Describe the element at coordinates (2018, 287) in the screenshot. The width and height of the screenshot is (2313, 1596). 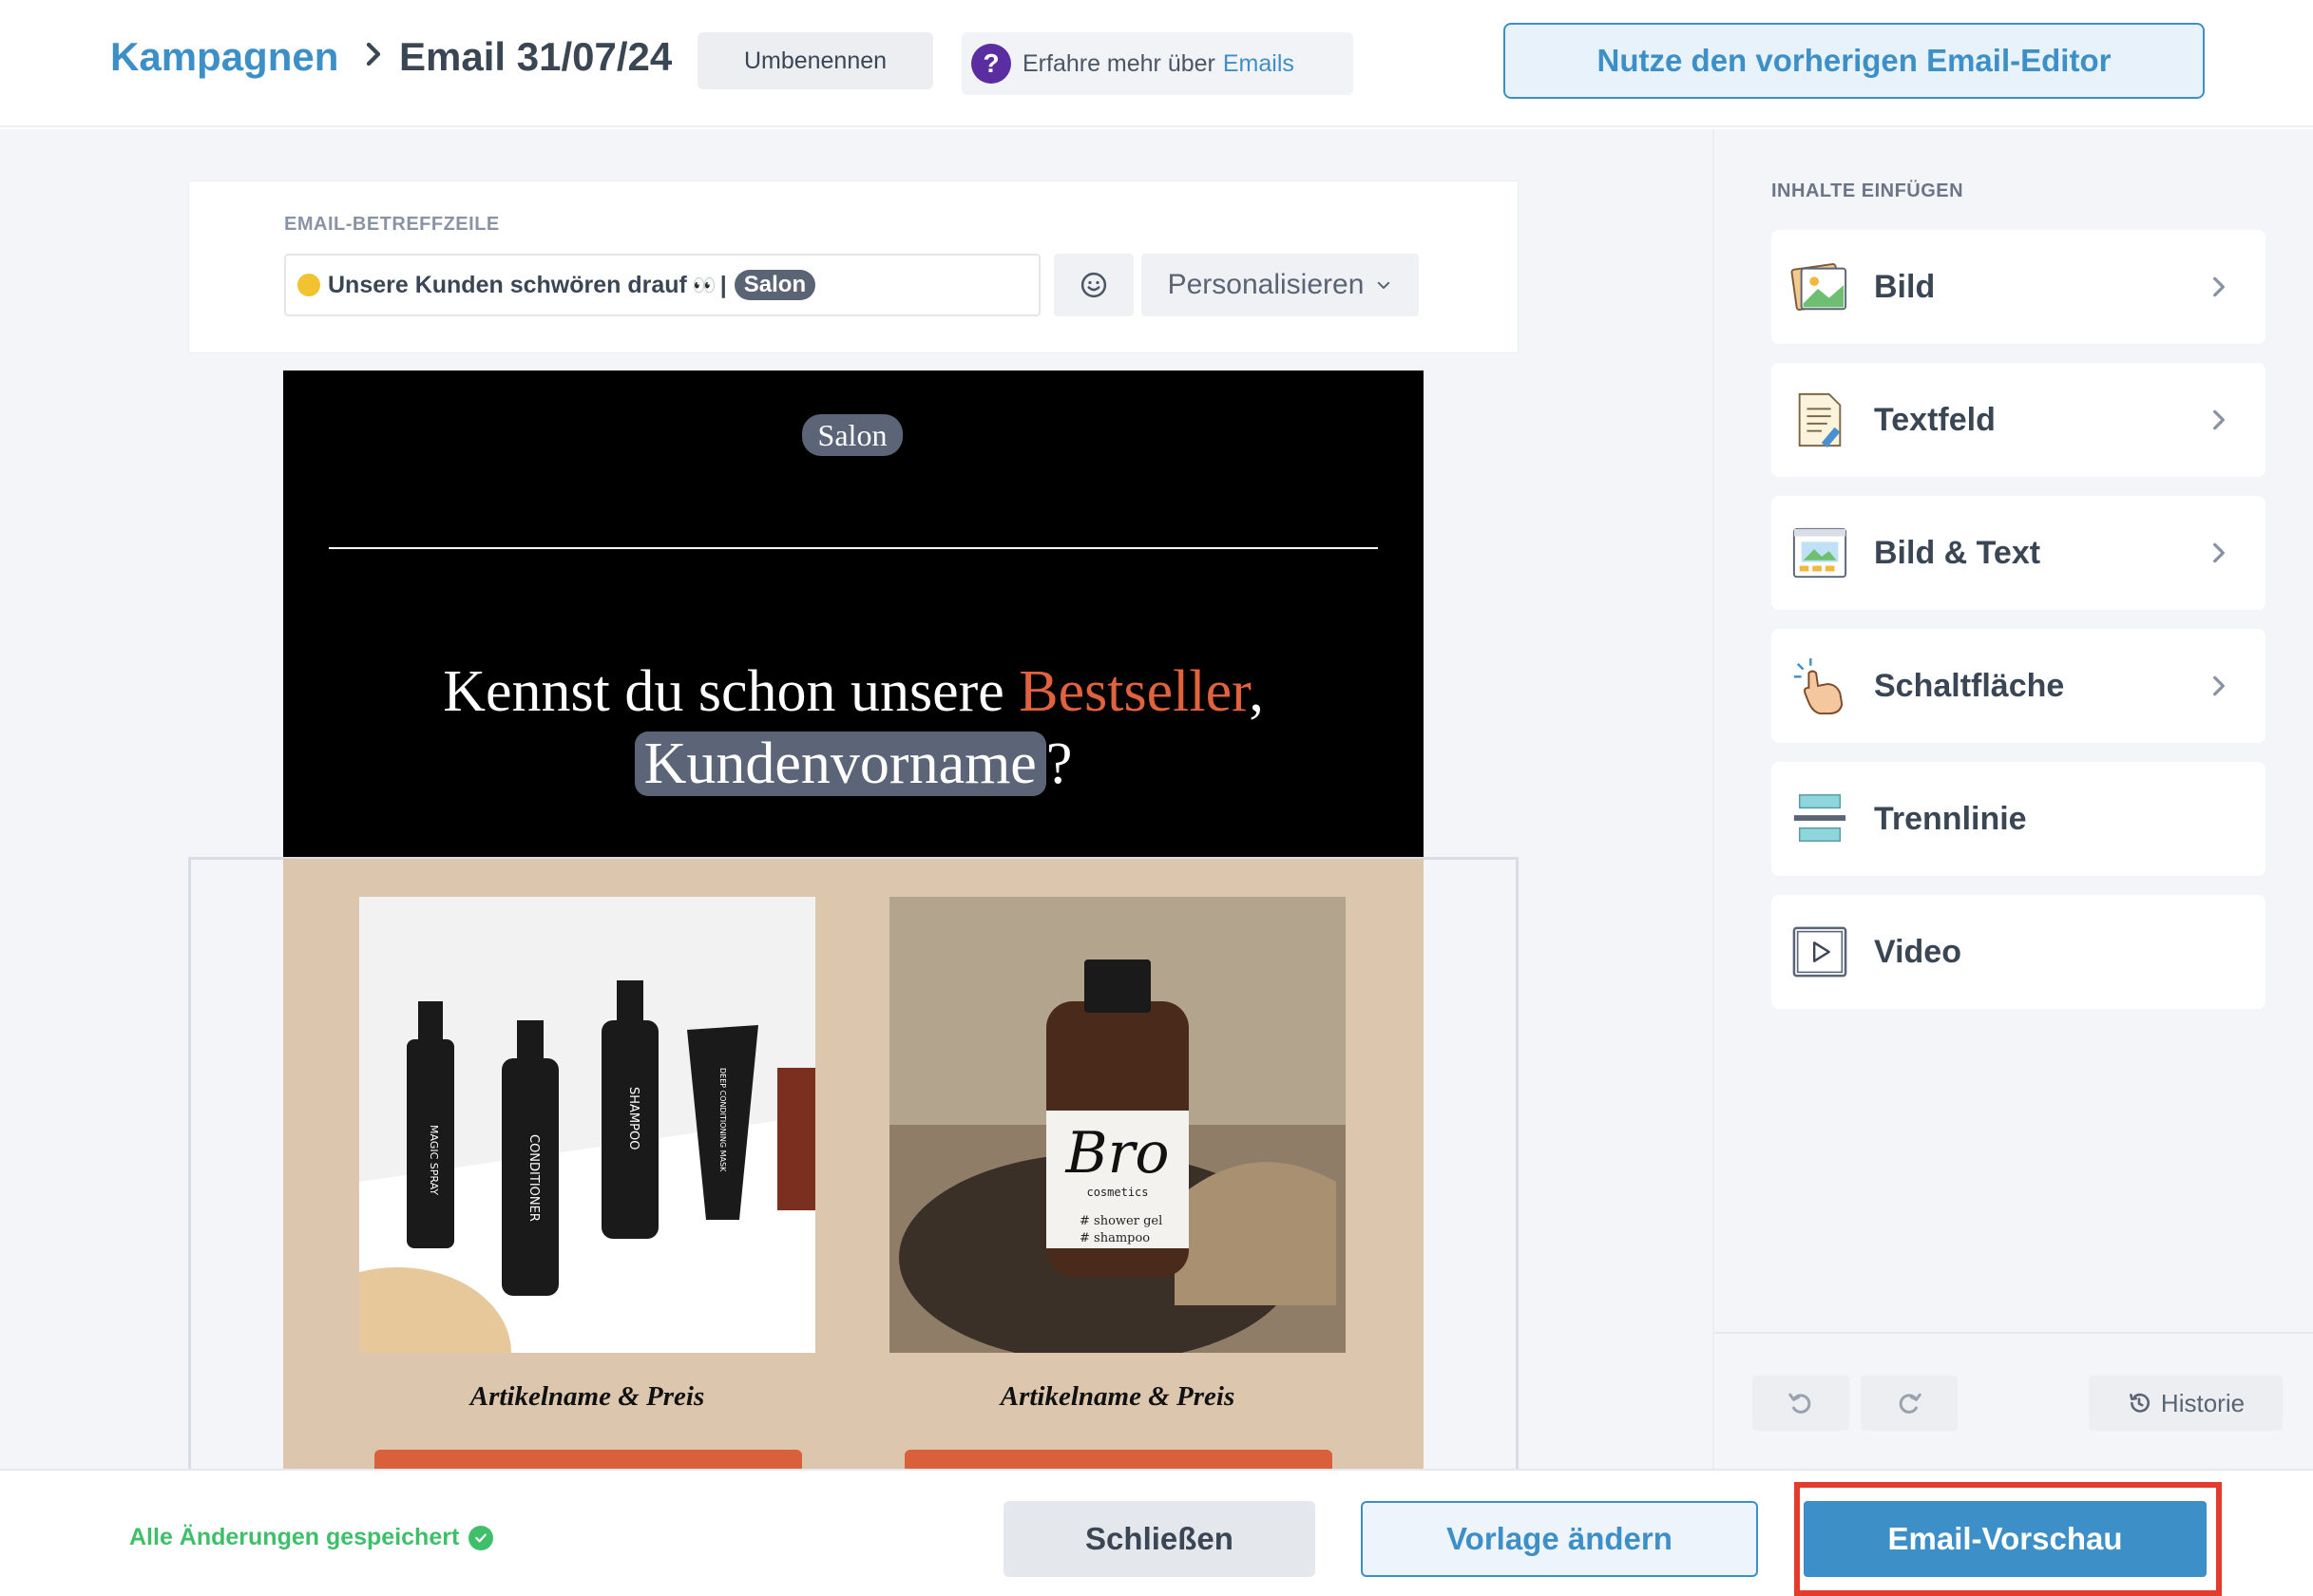
I see `insert-image-item: Bild` at that location.